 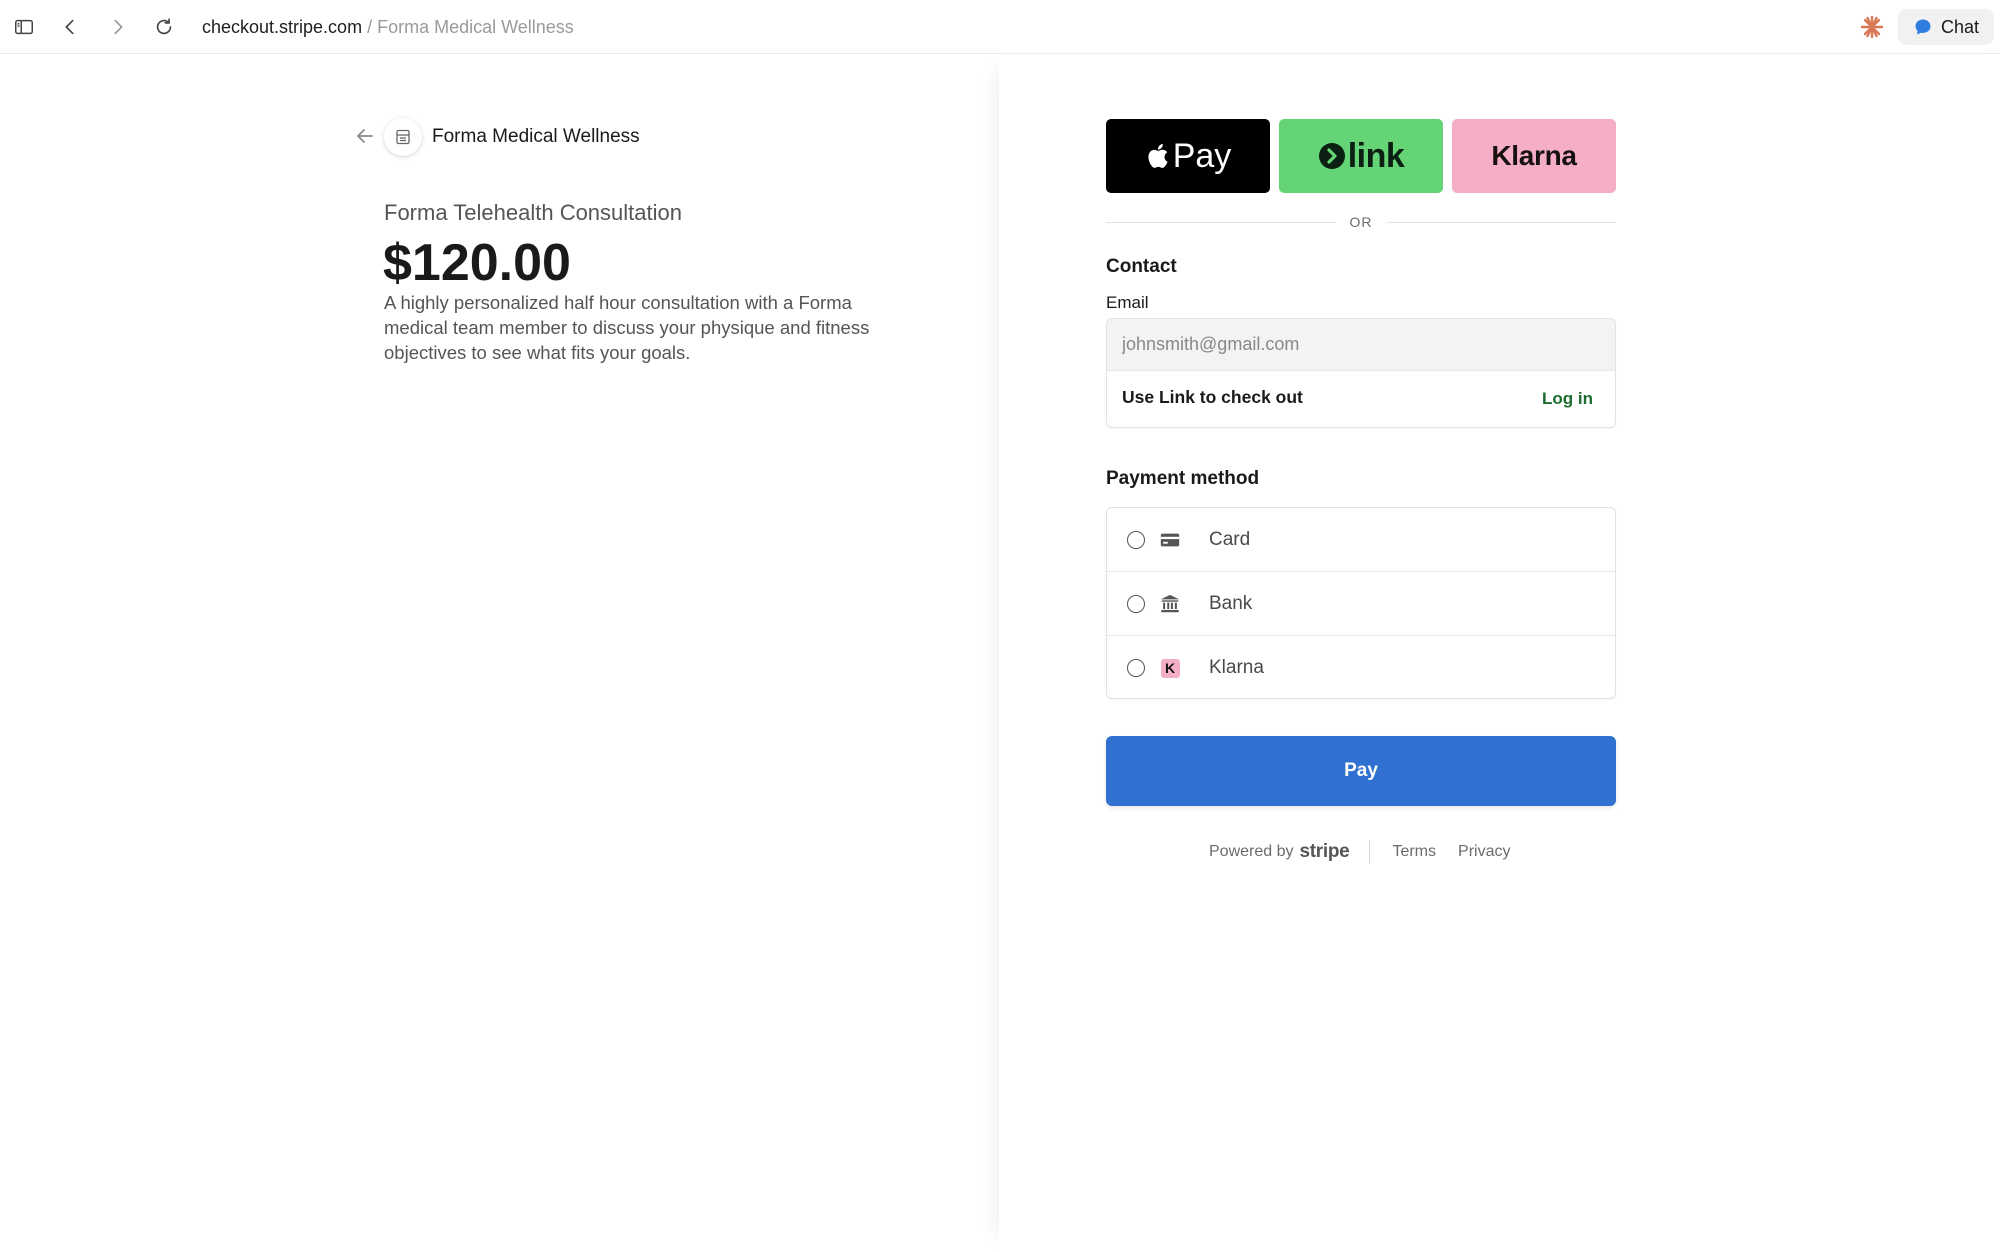 I want to click on chat-button: Chat, so click(x=1946, y=27).